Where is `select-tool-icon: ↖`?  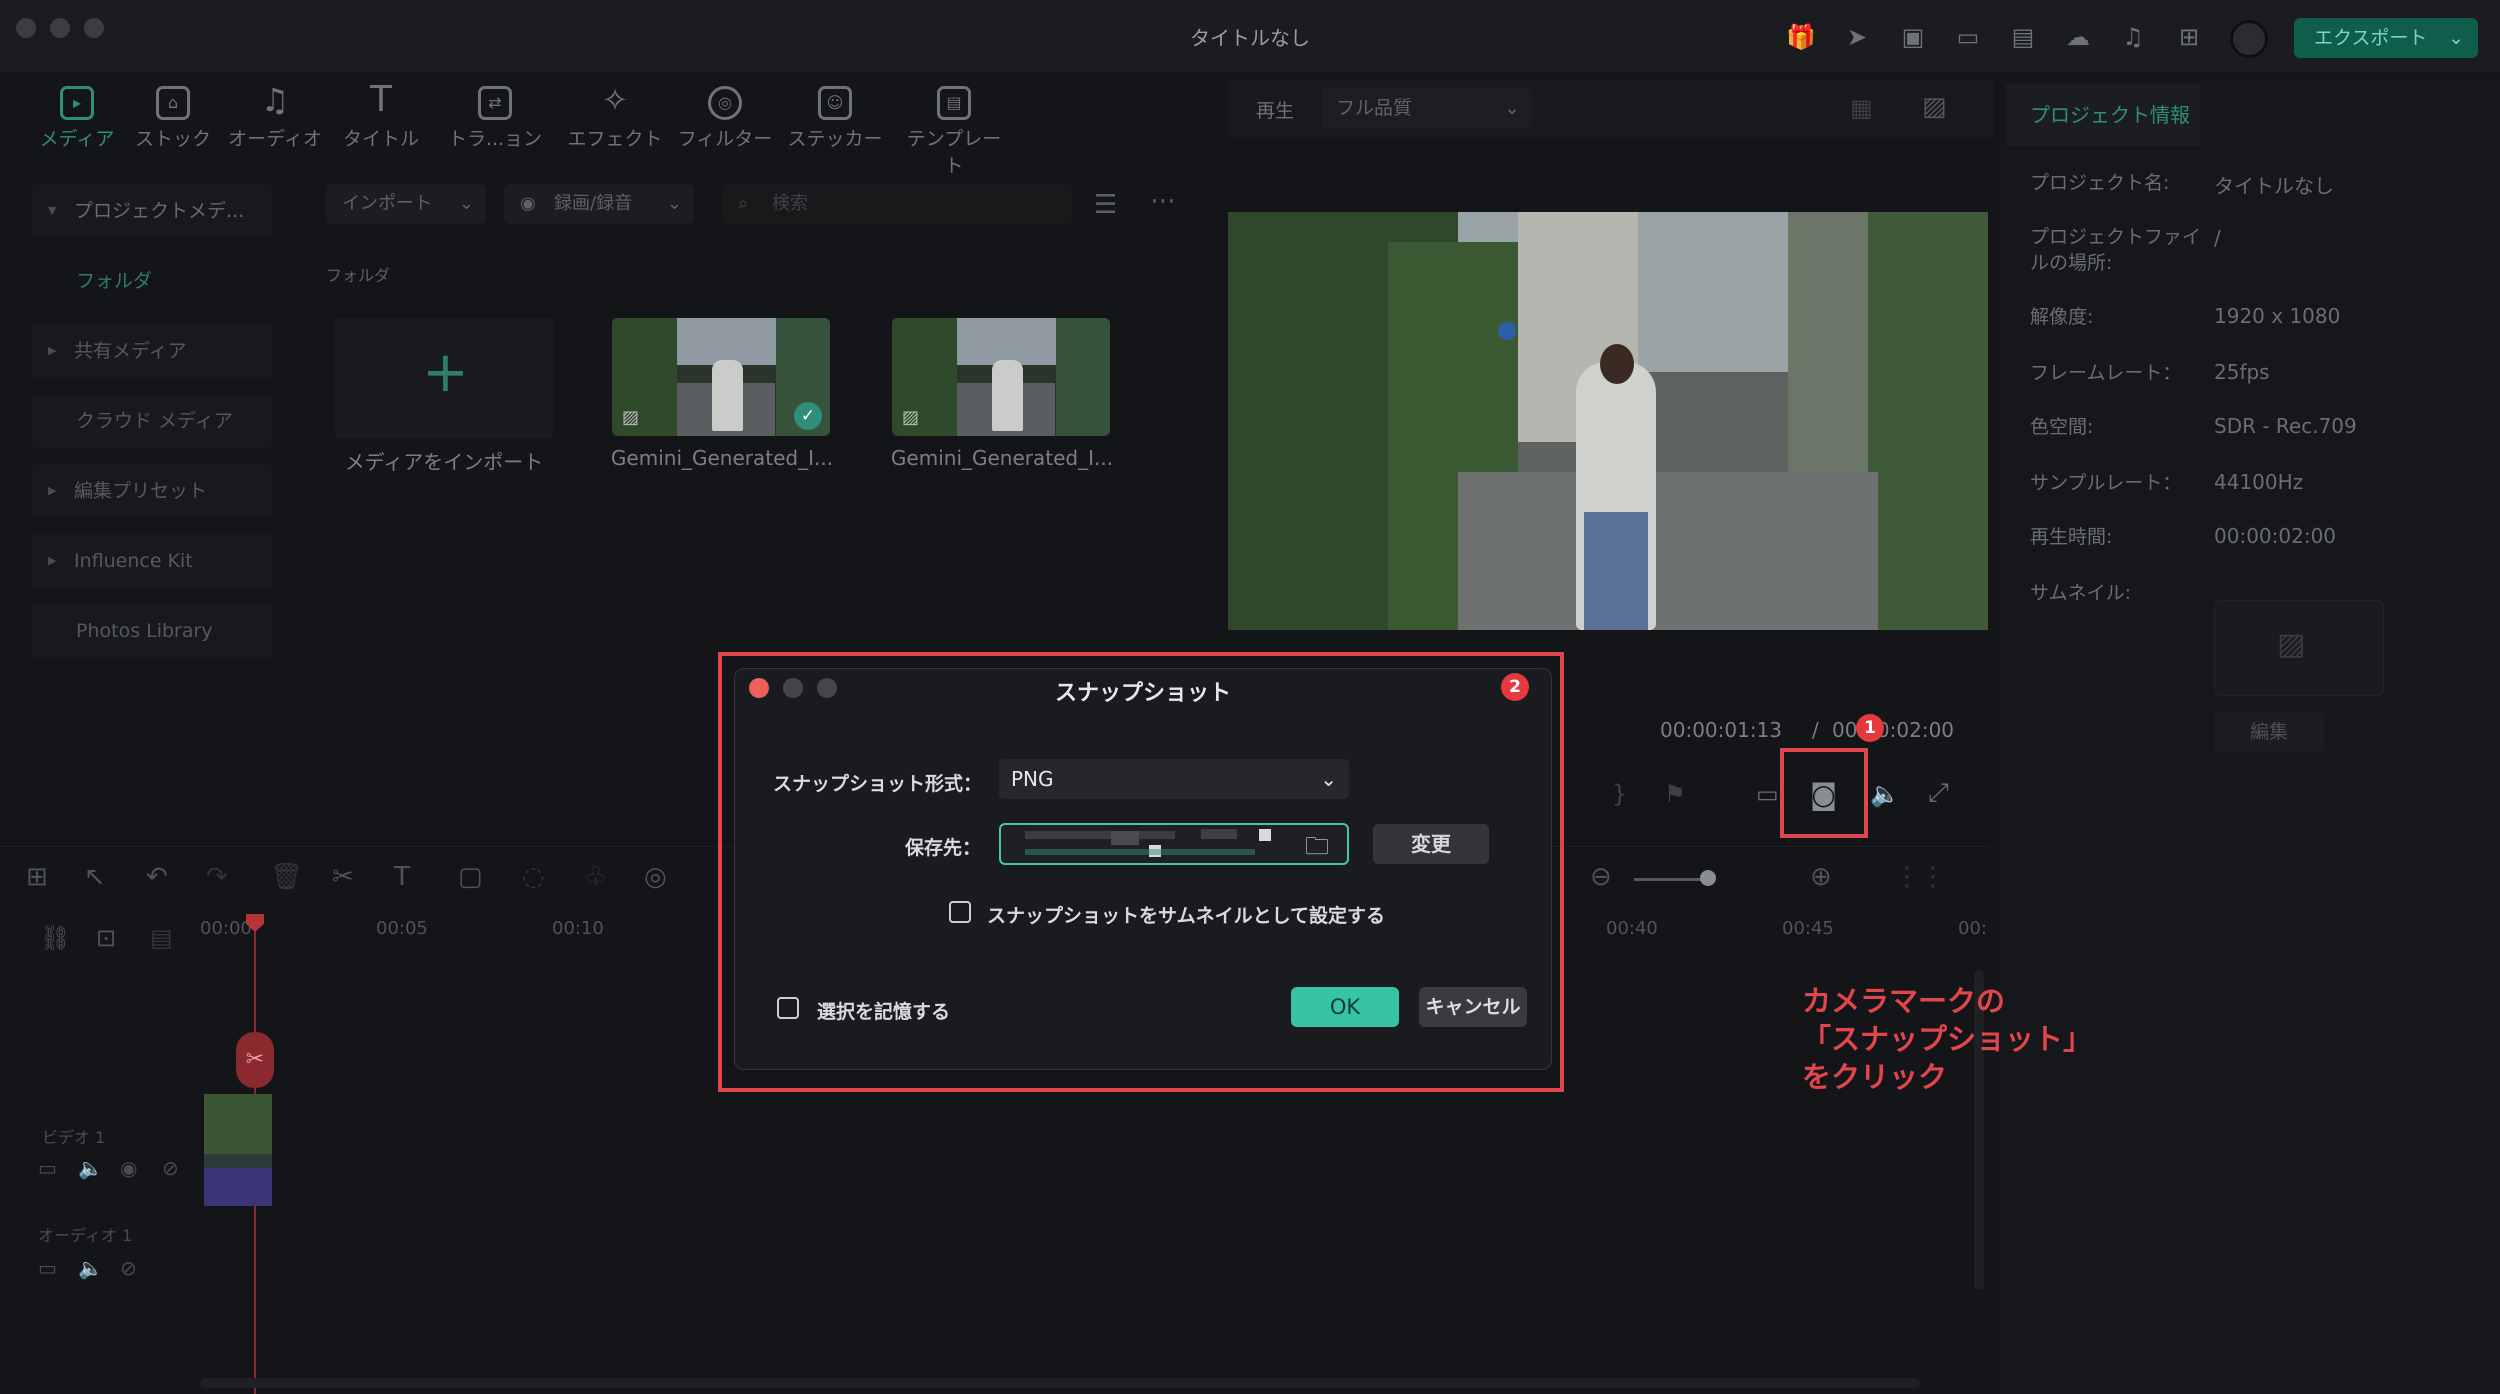 select-tool-icon: ↖ is located at coordinates (95, 877).